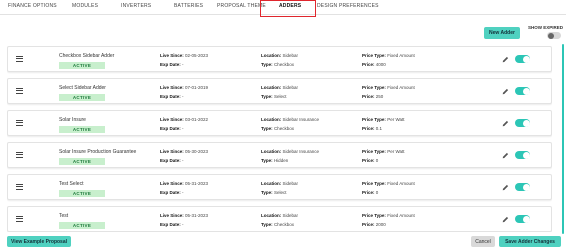  I want to click on tab-modules: MODULES, so click(85, 6).